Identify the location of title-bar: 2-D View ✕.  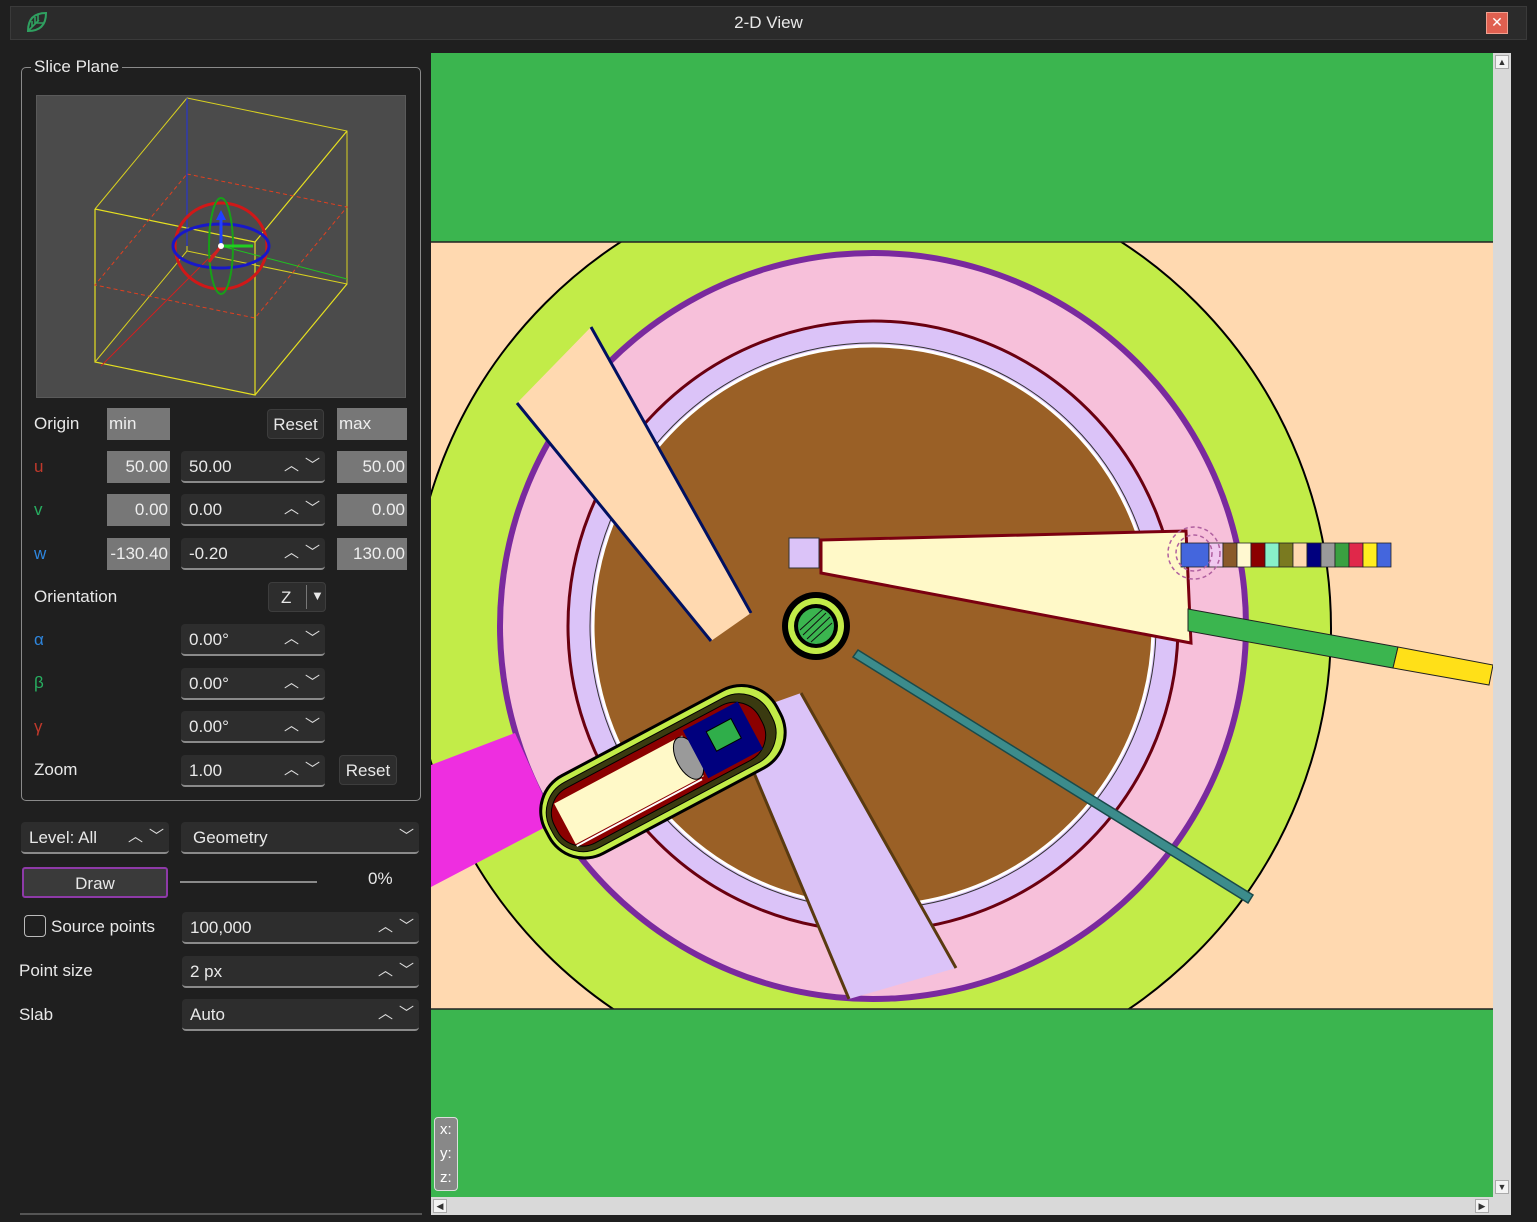
(768, 23).